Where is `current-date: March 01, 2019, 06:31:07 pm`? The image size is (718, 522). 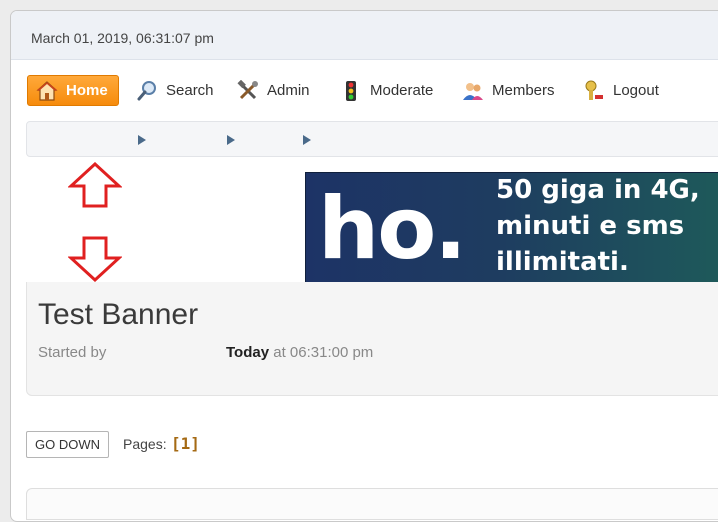 current-date: March 01, 2019, 06:31:07 pm is located at coordinates (122, 38).